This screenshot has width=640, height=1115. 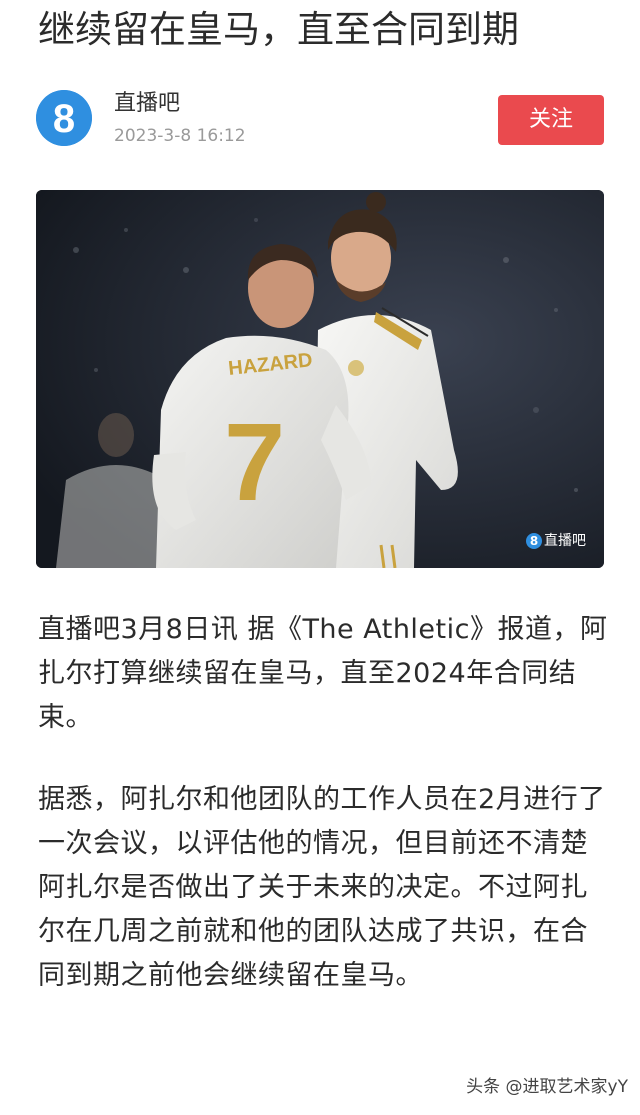 What do you see at coordinates (551, 120) in the screenshot?
I see `follow-button: 关注` at bounding box center [551, 120].